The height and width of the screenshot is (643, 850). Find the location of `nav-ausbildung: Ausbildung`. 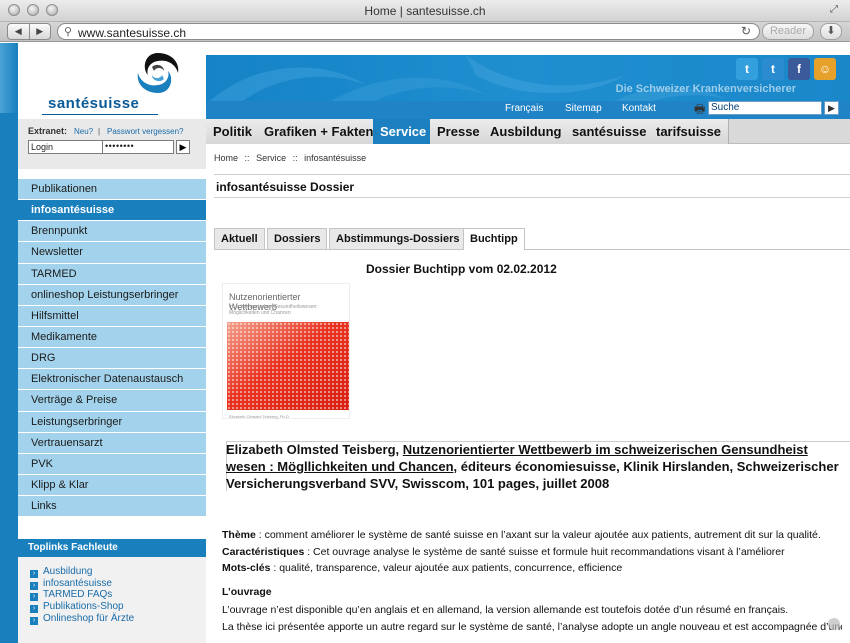

nav-ausbildung: Ausbildung is located at coordinates (526, 131).